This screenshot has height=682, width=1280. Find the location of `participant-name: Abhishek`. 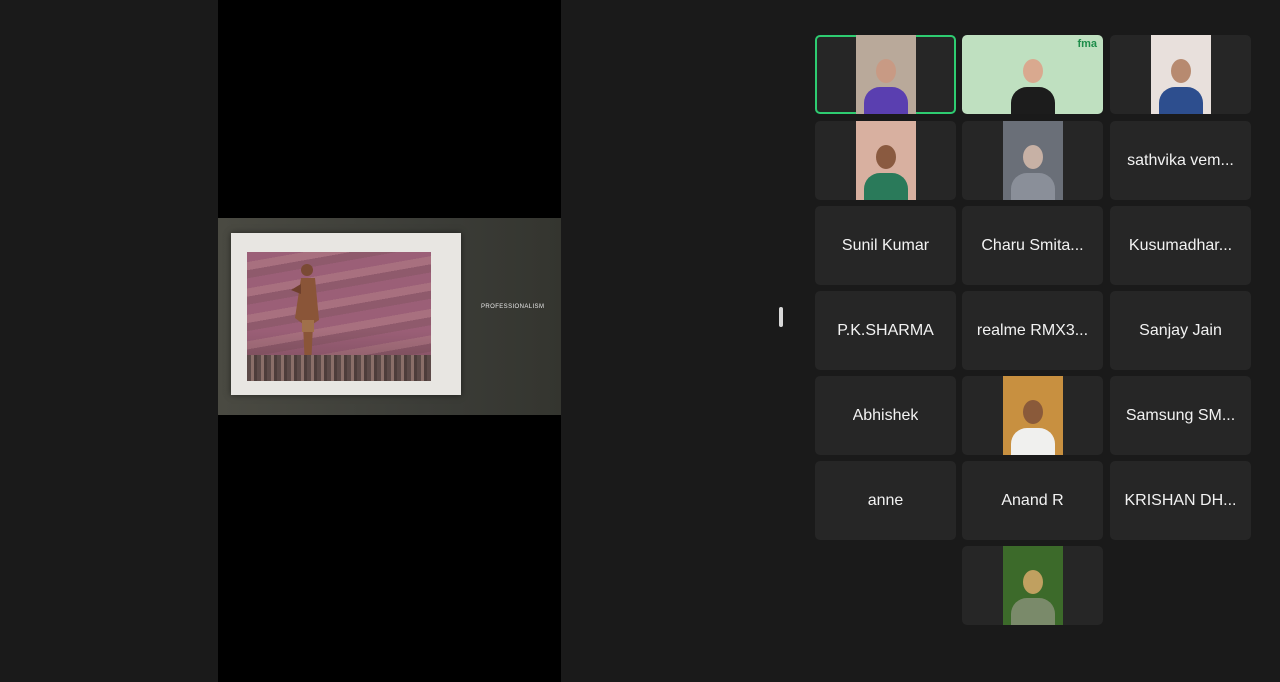

participant-name: Abhishek is located at coordinates (885, 415).